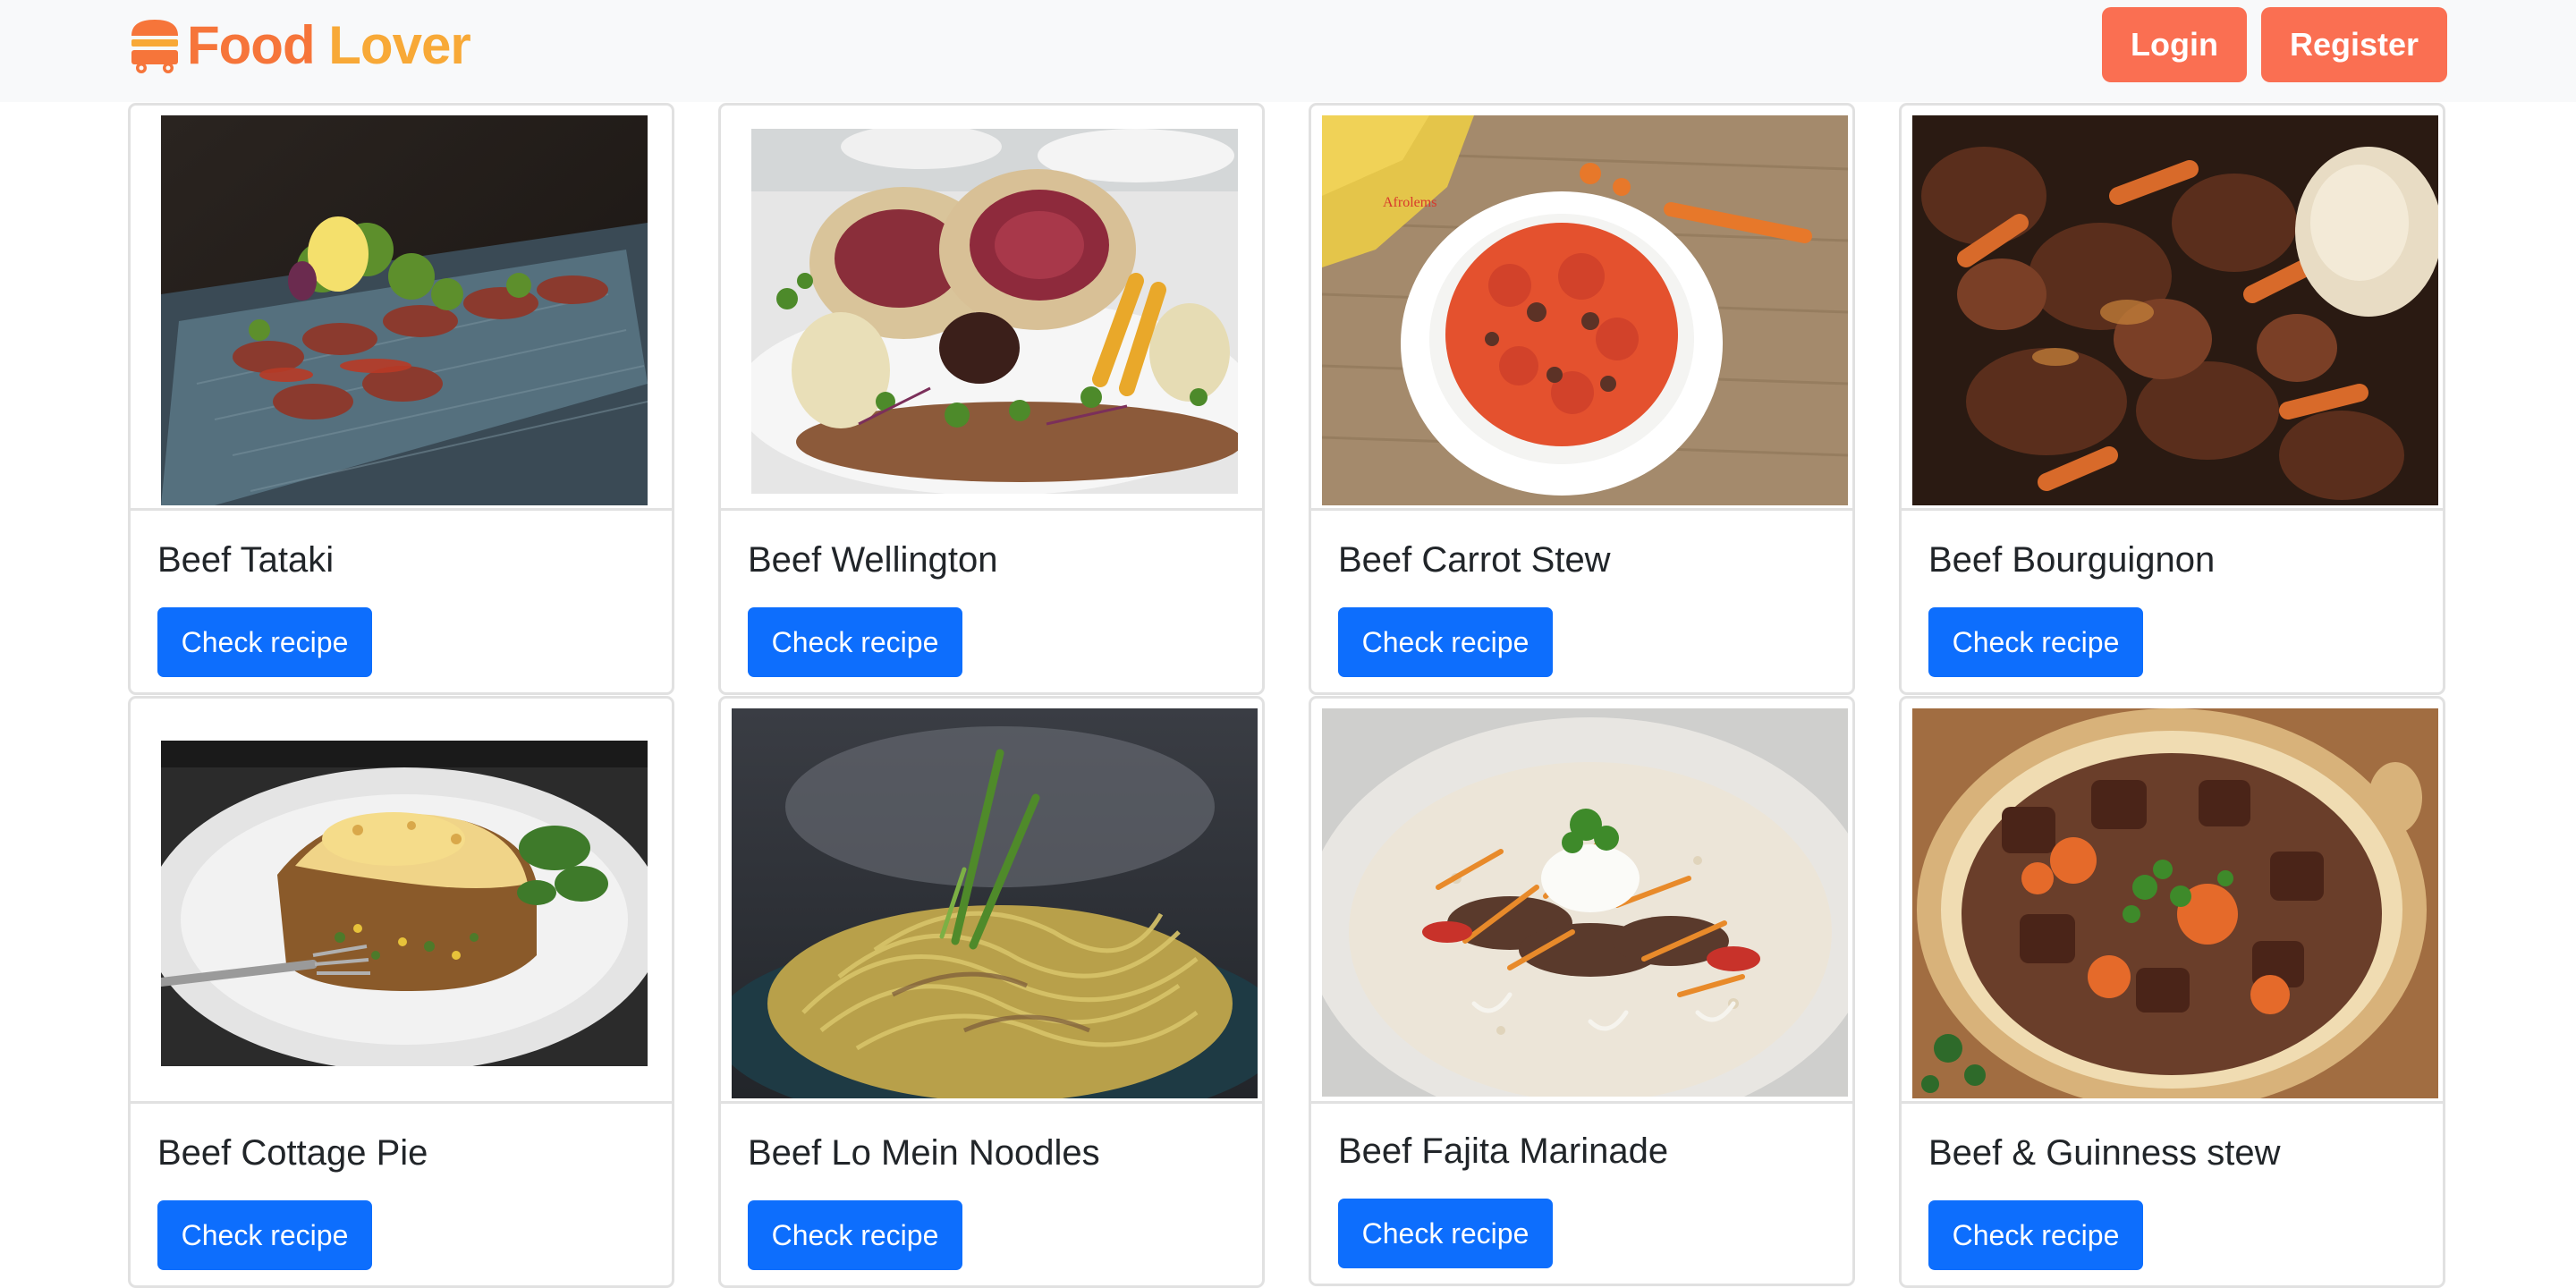 The image size is (2576, 1288). Describe the element at coordinates (994, 311) in the screenshot. I see `beef-wellington-image` at that location.